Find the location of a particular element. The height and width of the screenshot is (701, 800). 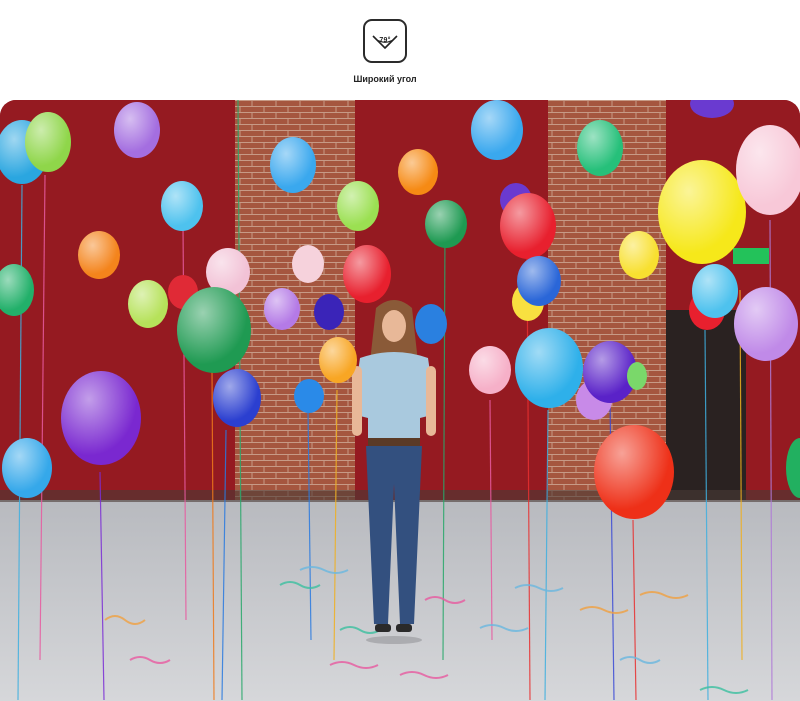

angle-value: 79° is located at coordinates (385, 40).